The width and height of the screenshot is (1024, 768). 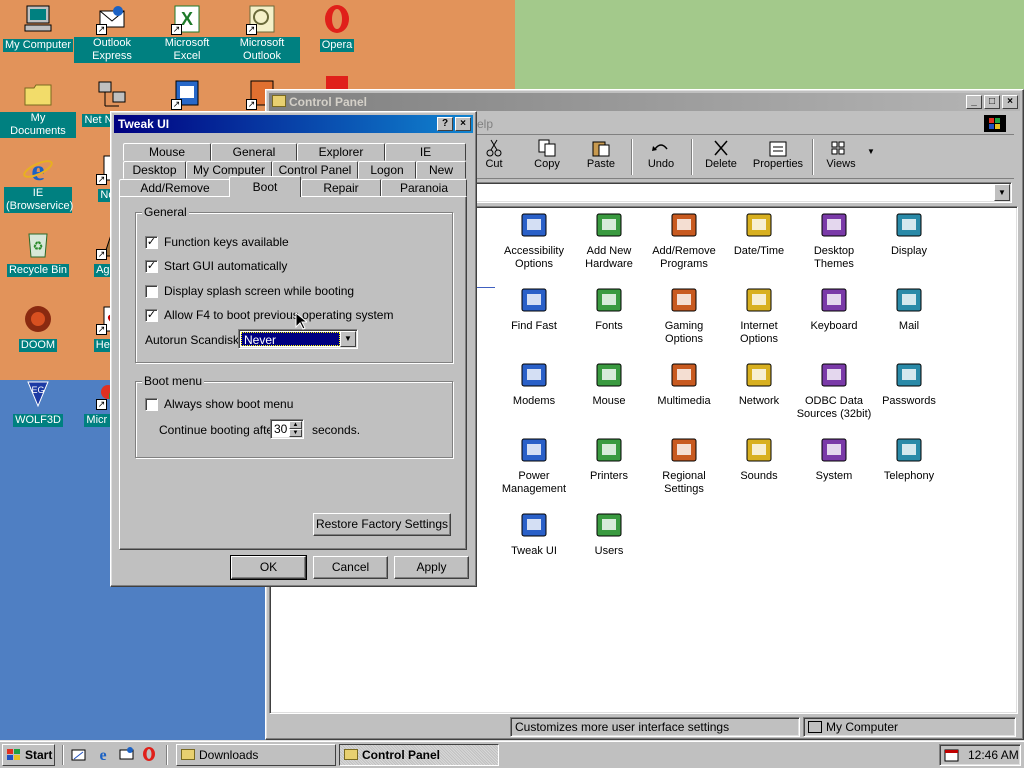 What do you see at coordinates (154, 170) in the screenshot?
I see `tab-desktop: Desktop` at bounding box center [154, 170].